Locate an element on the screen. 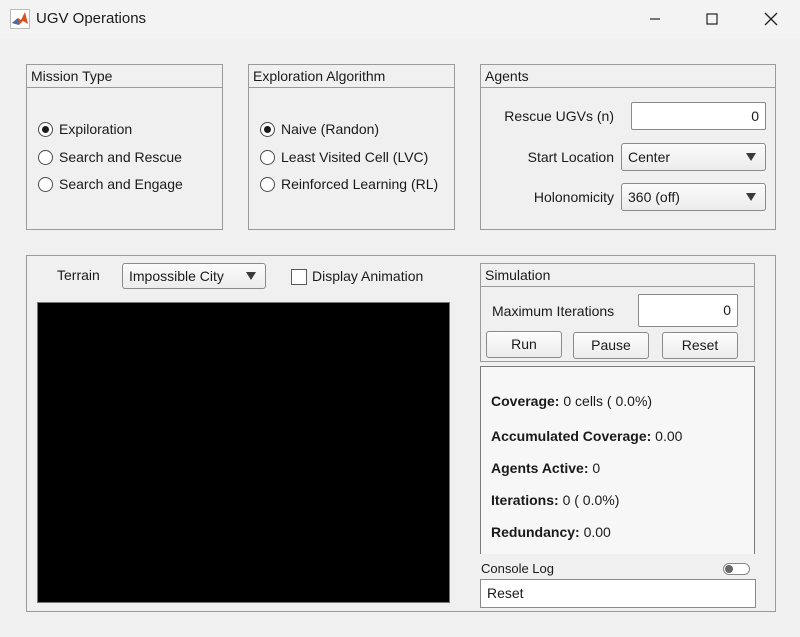 The width and height of the screenshot is (800, 637). radio-label: Least Visited Cell (LVC) is located at coordinates (355, 157).